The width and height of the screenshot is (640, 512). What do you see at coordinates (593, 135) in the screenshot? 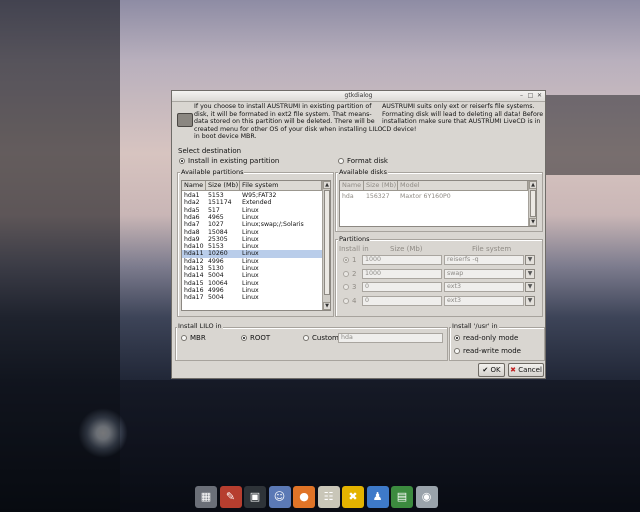
I see `treeline-right` at bounding box center [593, 135].